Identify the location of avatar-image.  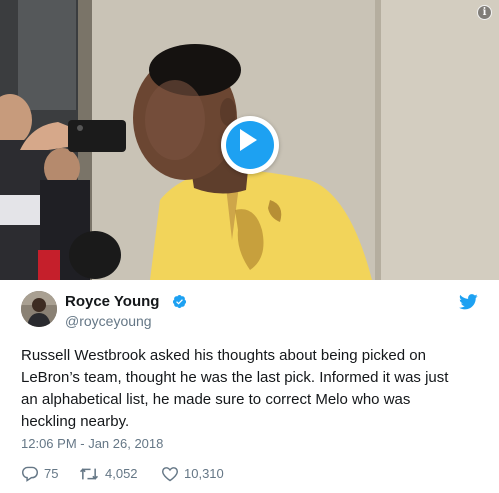
(39, 309).